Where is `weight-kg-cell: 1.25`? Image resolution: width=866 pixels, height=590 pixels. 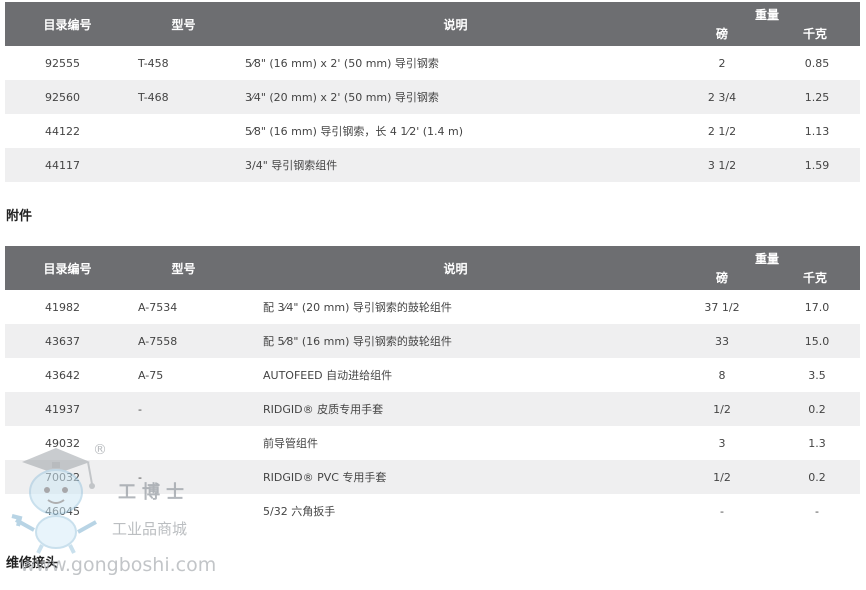
weight-kg-cell: 1.25 is located at coordinates (815, 97).